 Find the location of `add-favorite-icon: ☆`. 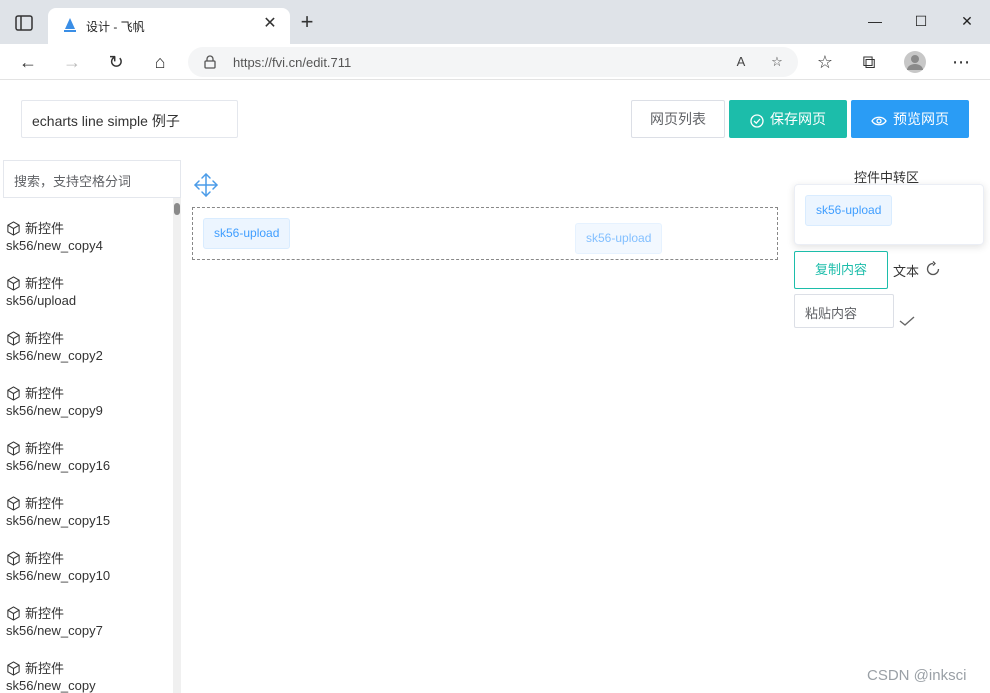

add-favorite-icon: ☆ is located at coordinates (777, 62).